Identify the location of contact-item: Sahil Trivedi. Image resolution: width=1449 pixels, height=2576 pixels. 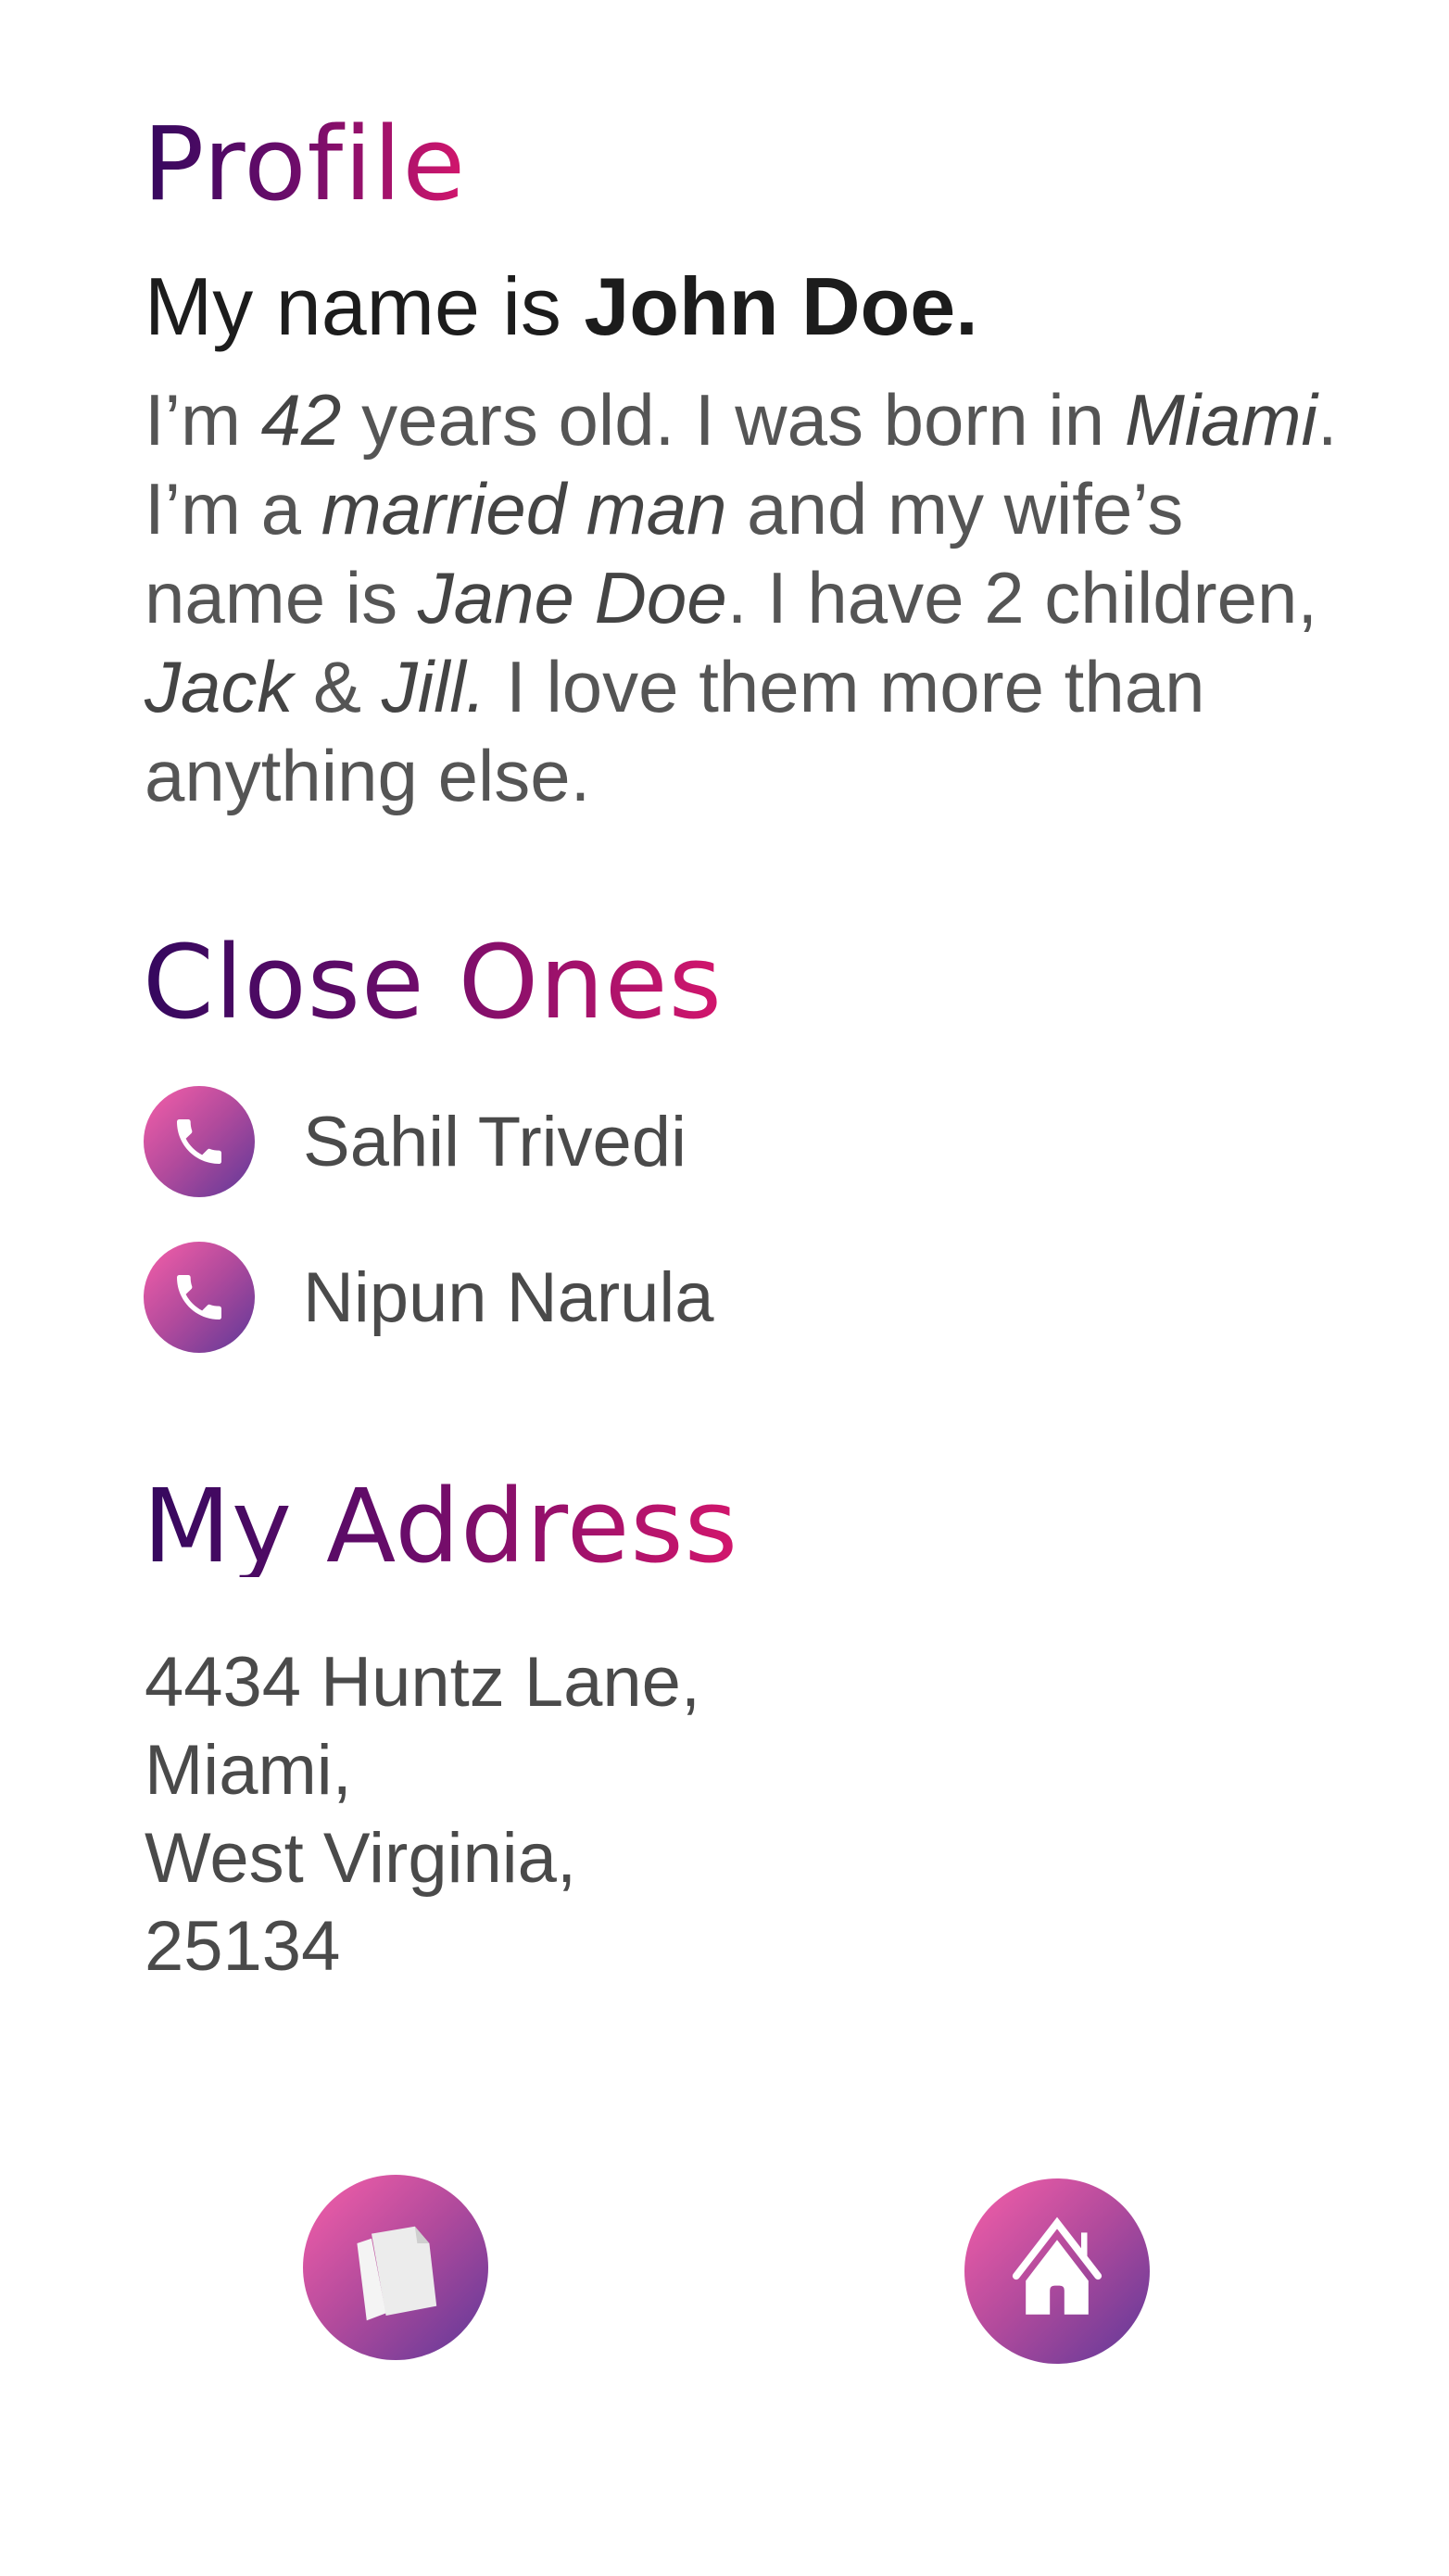
(415, 1141).